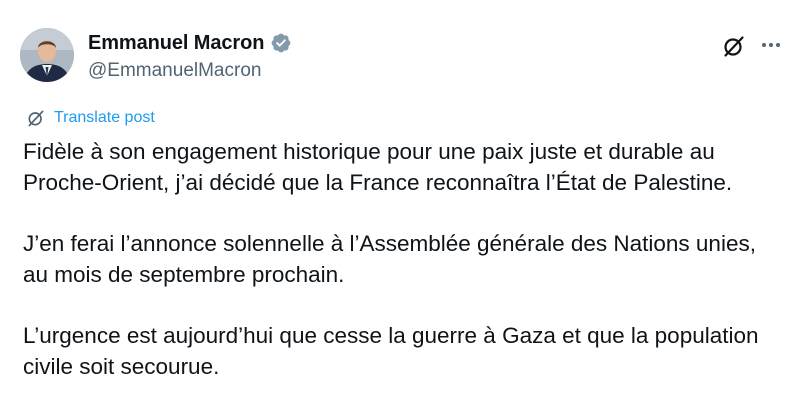  I want to click on translate-post-link: Translate post, so click(90, 118).